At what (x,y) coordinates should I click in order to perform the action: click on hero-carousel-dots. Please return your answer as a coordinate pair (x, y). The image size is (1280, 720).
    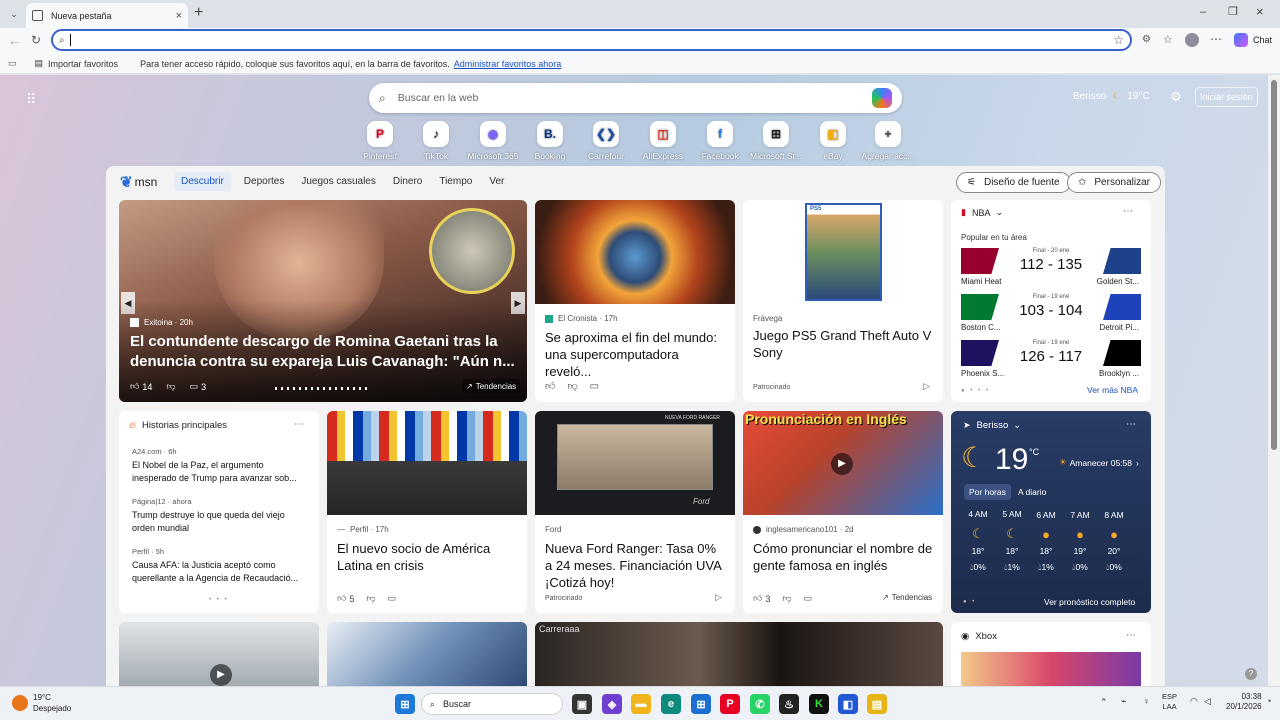
    Looking at the image, I should click on (323, 388).